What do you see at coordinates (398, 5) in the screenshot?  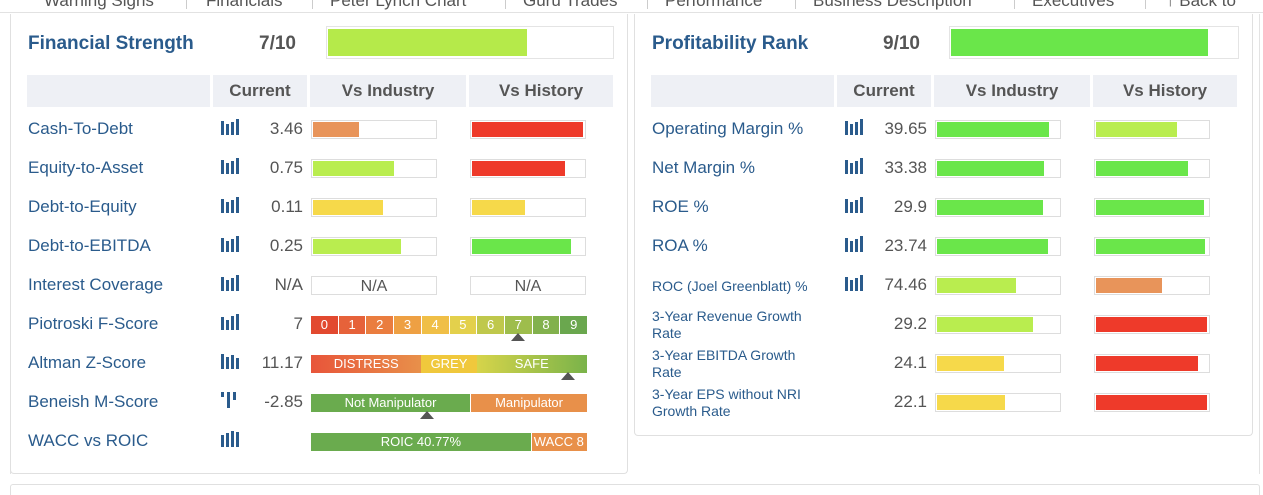 I see `tab-peter-lynch-chart: Peter Lynch Chart` at bounding box center [398, 5].